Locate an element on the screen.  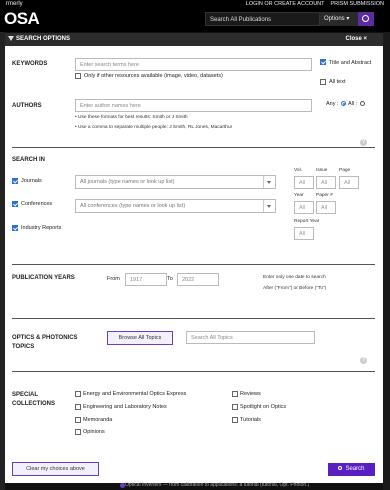
topics-help-icon: ? is located at coordinates (363, 360).